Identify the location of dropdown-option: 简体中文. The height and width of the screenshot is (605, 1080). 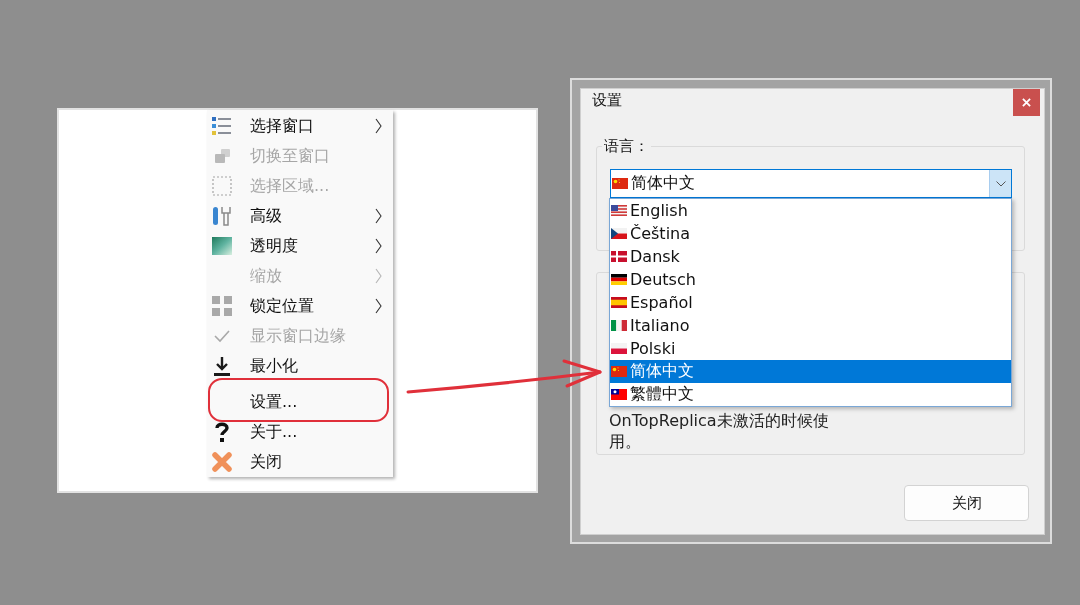
(810, 371).